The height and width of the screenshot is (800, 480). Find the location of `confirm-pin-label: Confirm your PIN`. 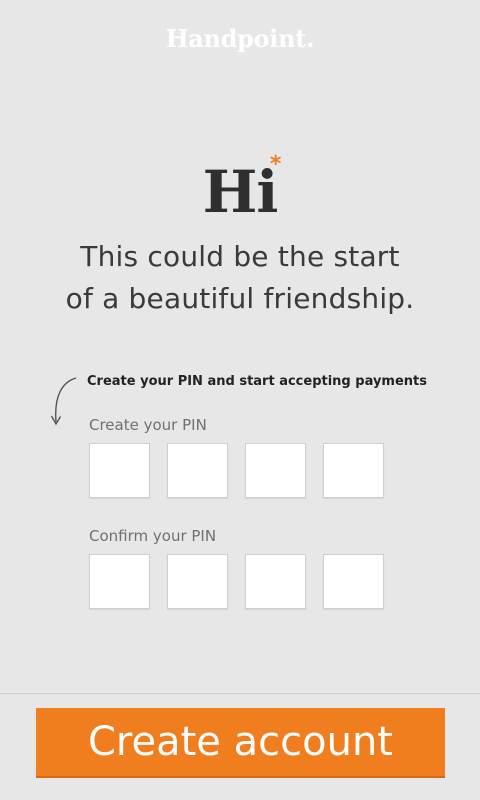

confirm-pin-label: Confirm your PIN is located at coordinates (153, 536).